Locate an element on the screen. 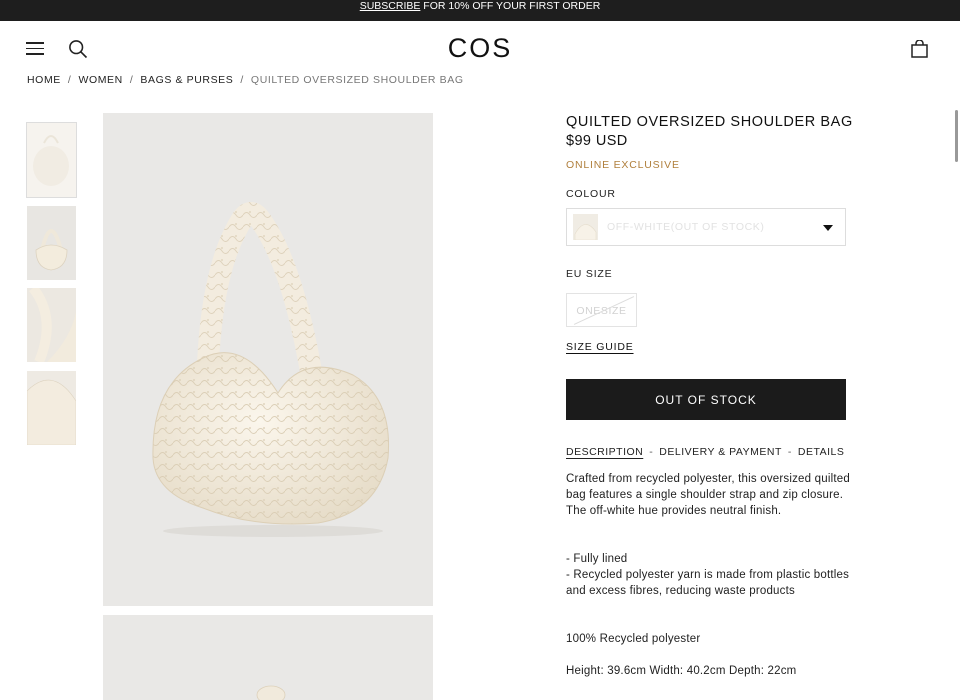 This screenshot has height=700, width=960. colour-label: COLOUR is located at coordinates (591, 194).